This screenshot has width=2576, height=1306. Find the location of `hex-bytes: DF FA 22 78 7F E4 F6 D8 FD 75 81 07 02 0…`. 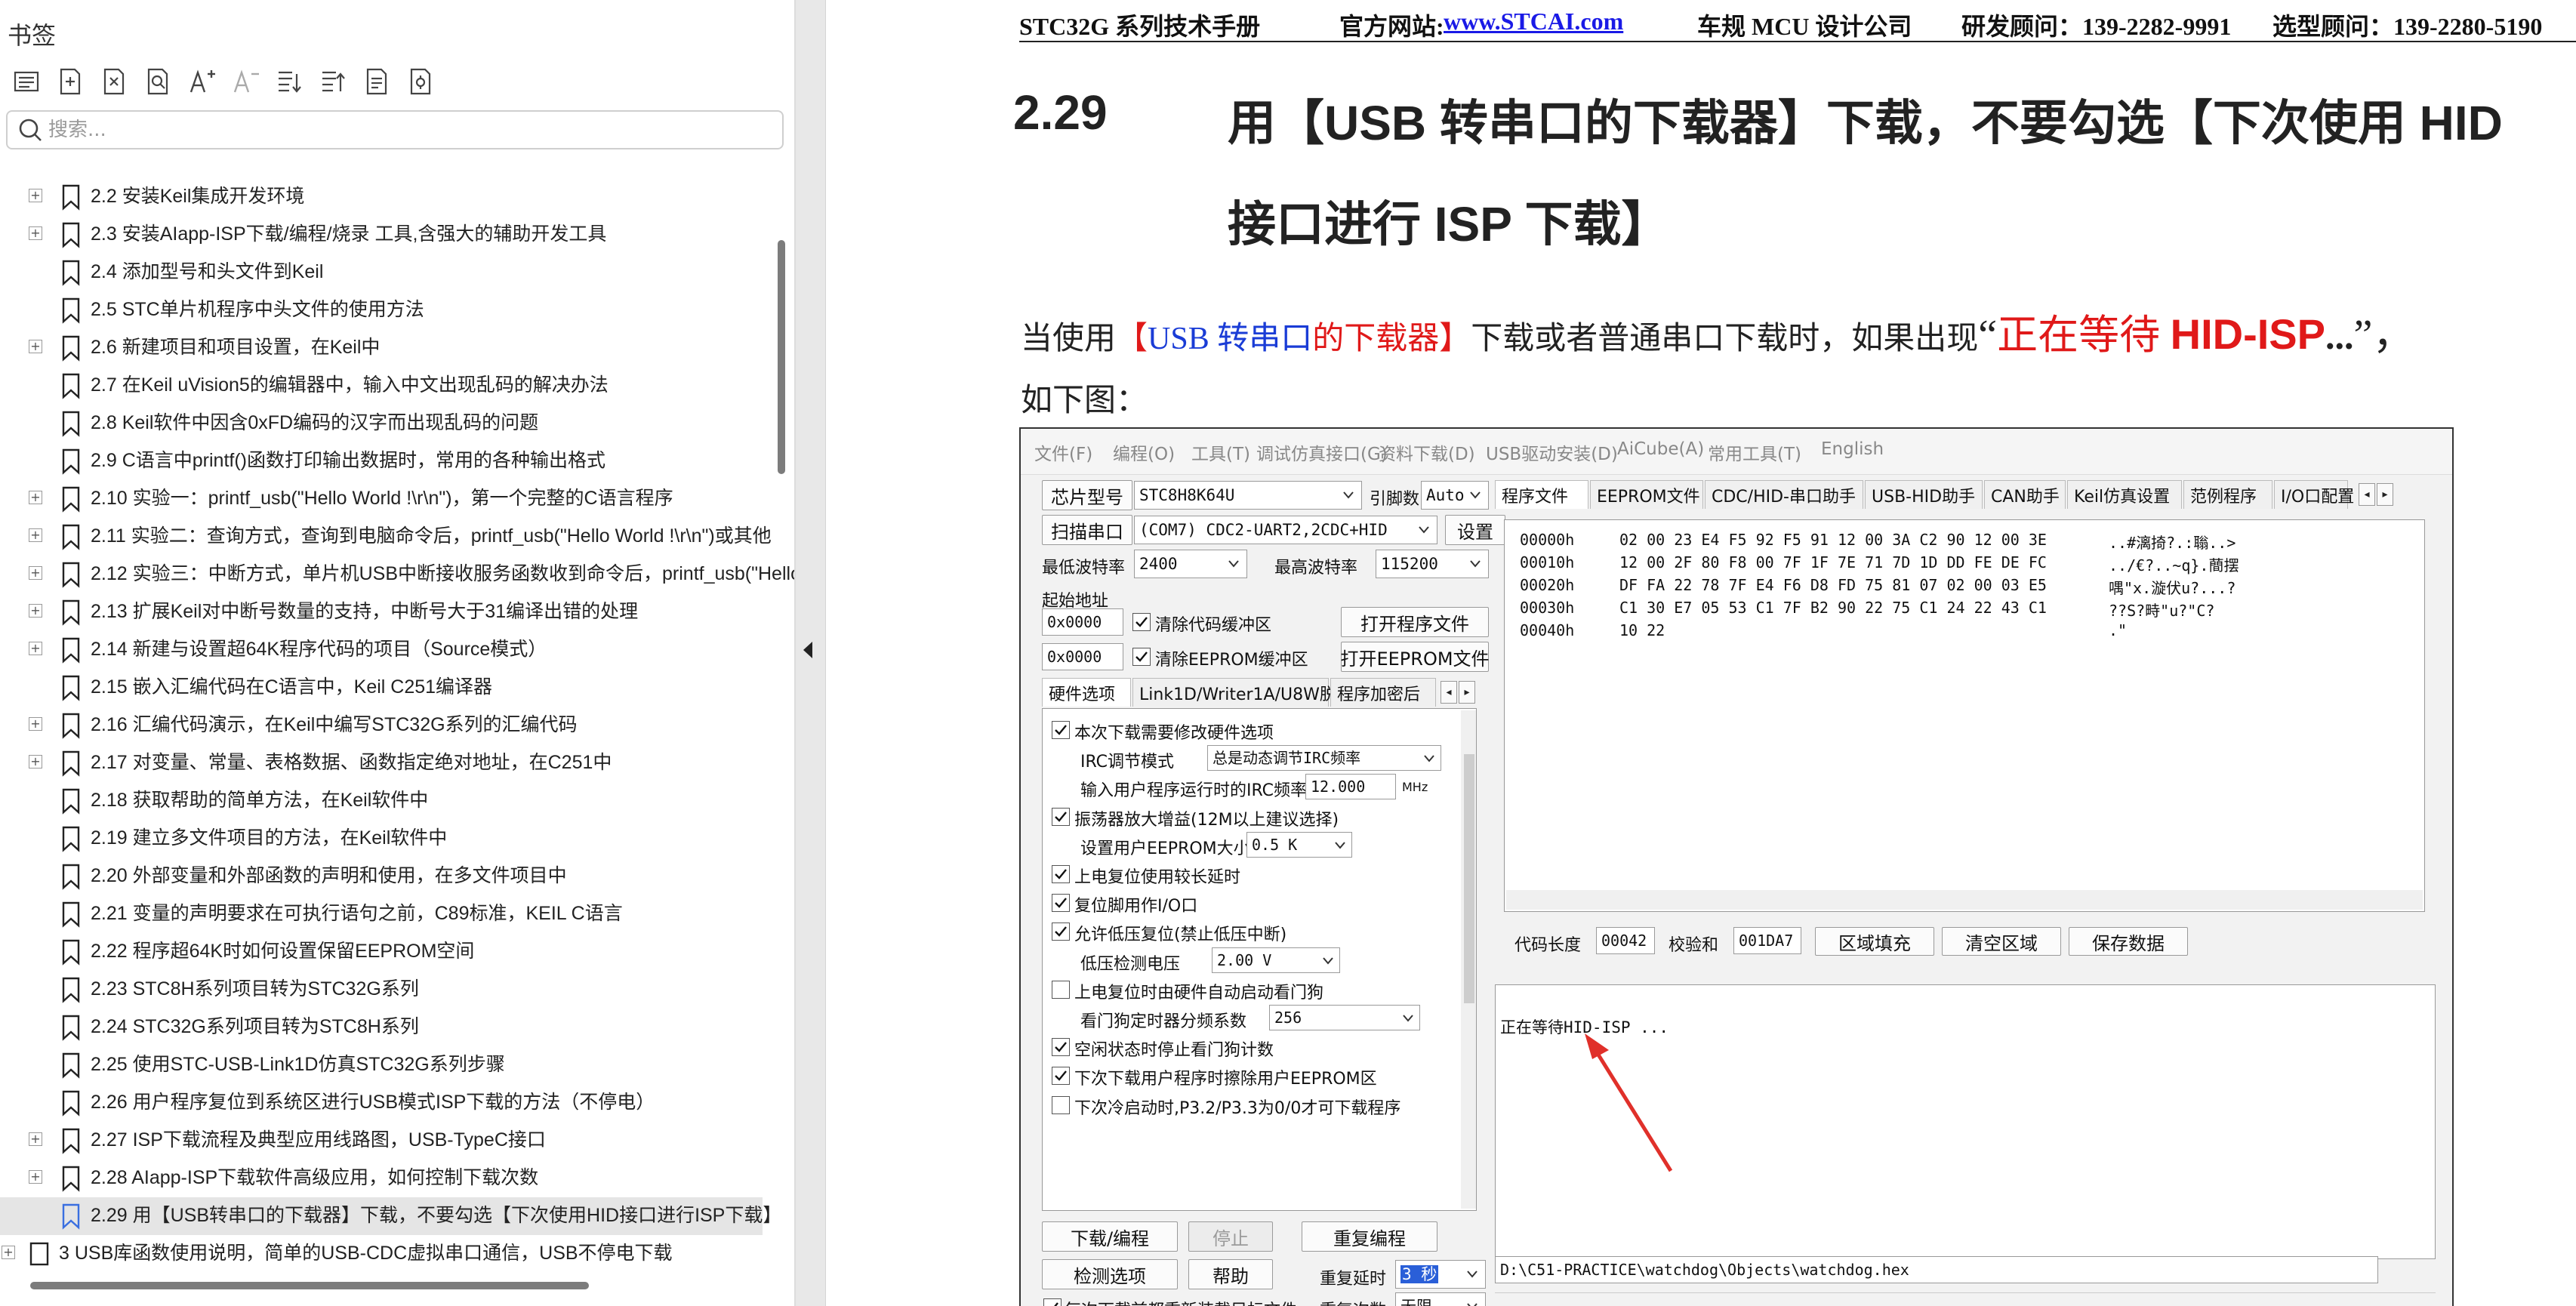

hex-bytes: DF FA 22 78 7F E4 F6 D8 FD 75 81 07 02 0… is located at coordinates (1833, 585).